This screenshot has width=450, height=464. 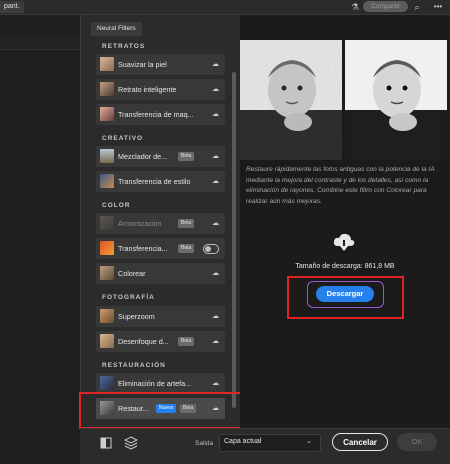 I want to click on chevron-down-icon: ⌄, so click(x=309, y=441).